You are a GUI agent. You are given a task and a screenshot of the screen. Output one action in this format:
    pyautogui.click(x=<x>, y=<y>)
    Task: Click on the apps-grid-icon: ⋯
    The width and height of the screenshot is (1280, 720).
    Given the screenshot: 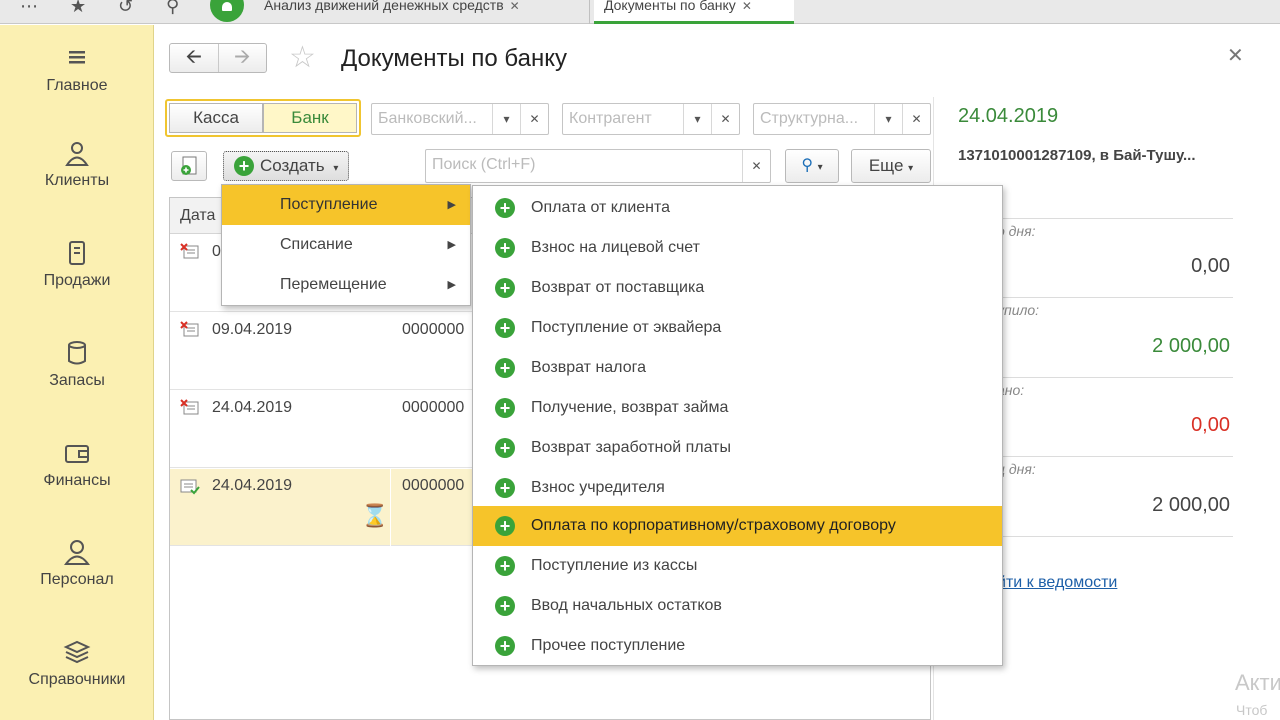 What is the action you would take?
    pyautogui.click(x=29, y=8)
    